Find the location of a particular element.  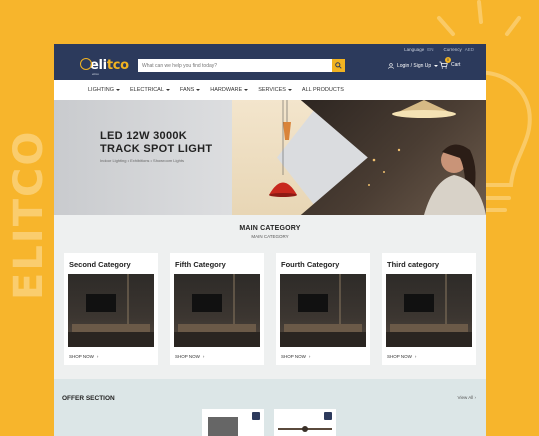

nav-item-fans: FANS is located at coordinates (190, 90).